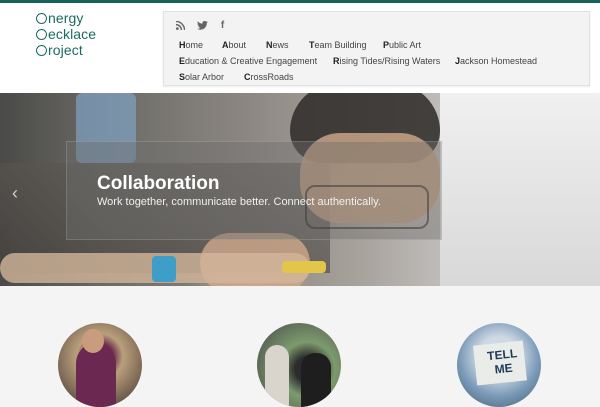  I want to click on nav-solar-arbor: Solar Arbor, so click(201, 77).